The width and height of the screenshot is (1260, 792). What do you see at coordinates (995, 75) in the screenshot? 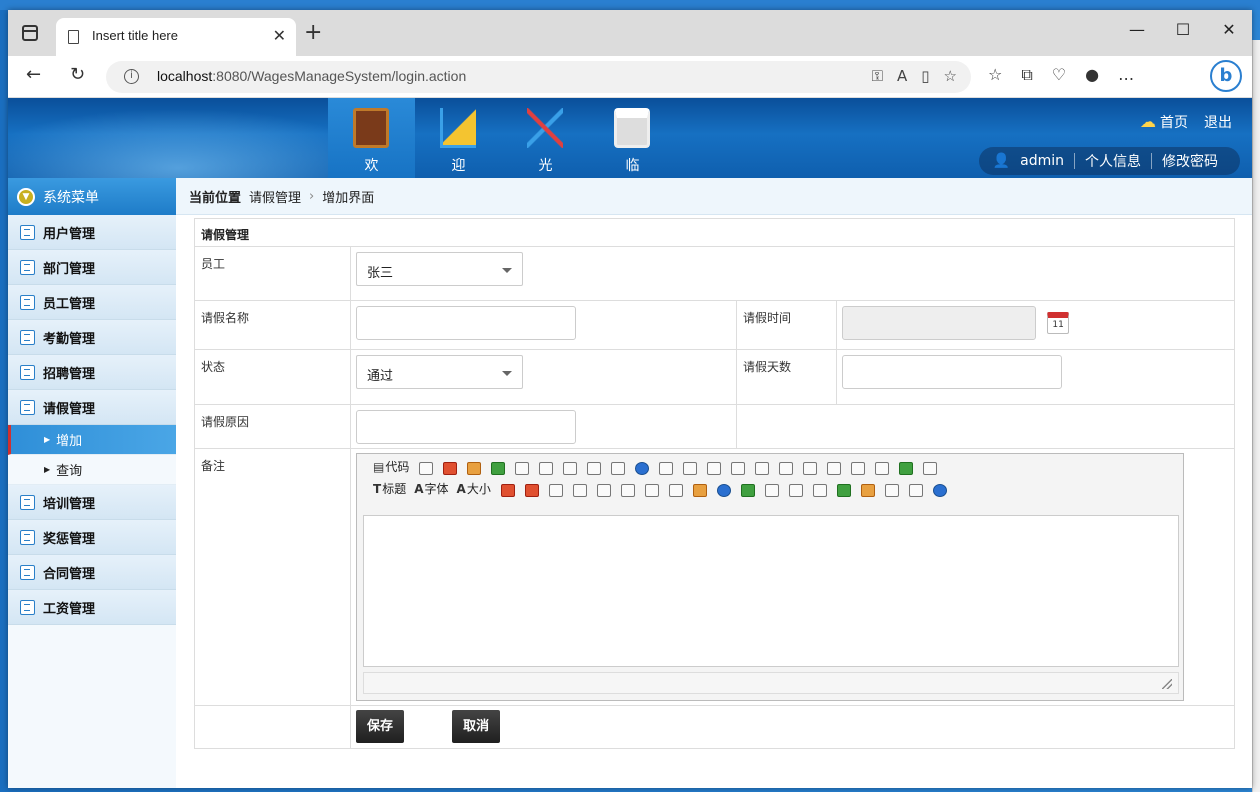
I see `favorites-icon: ☆` at bounding box center [995, 75].